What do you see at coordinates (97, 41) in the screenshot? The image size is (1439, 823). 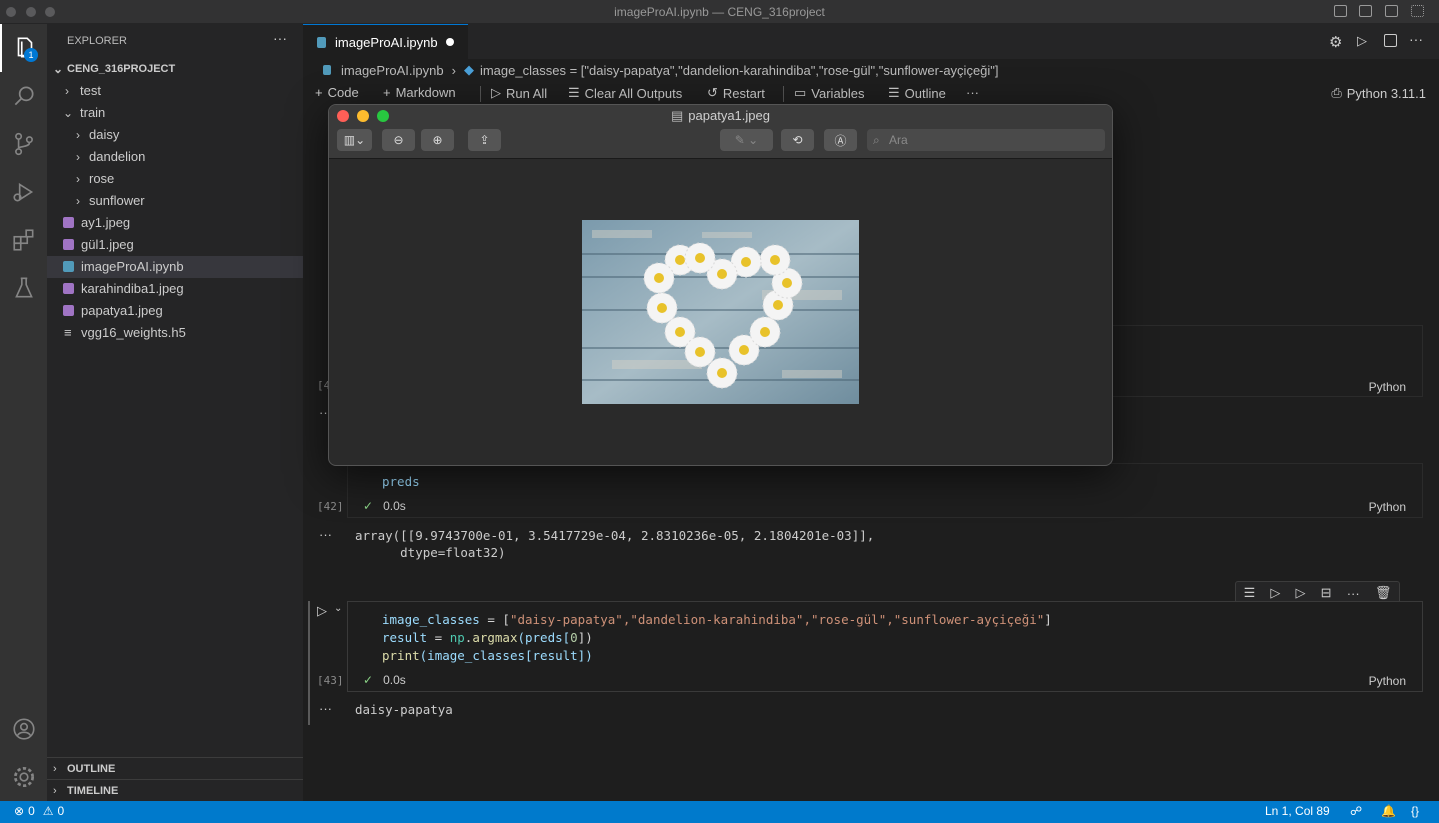 I see `explorer-header: EXPLORER` at bounding box center [97, 41].